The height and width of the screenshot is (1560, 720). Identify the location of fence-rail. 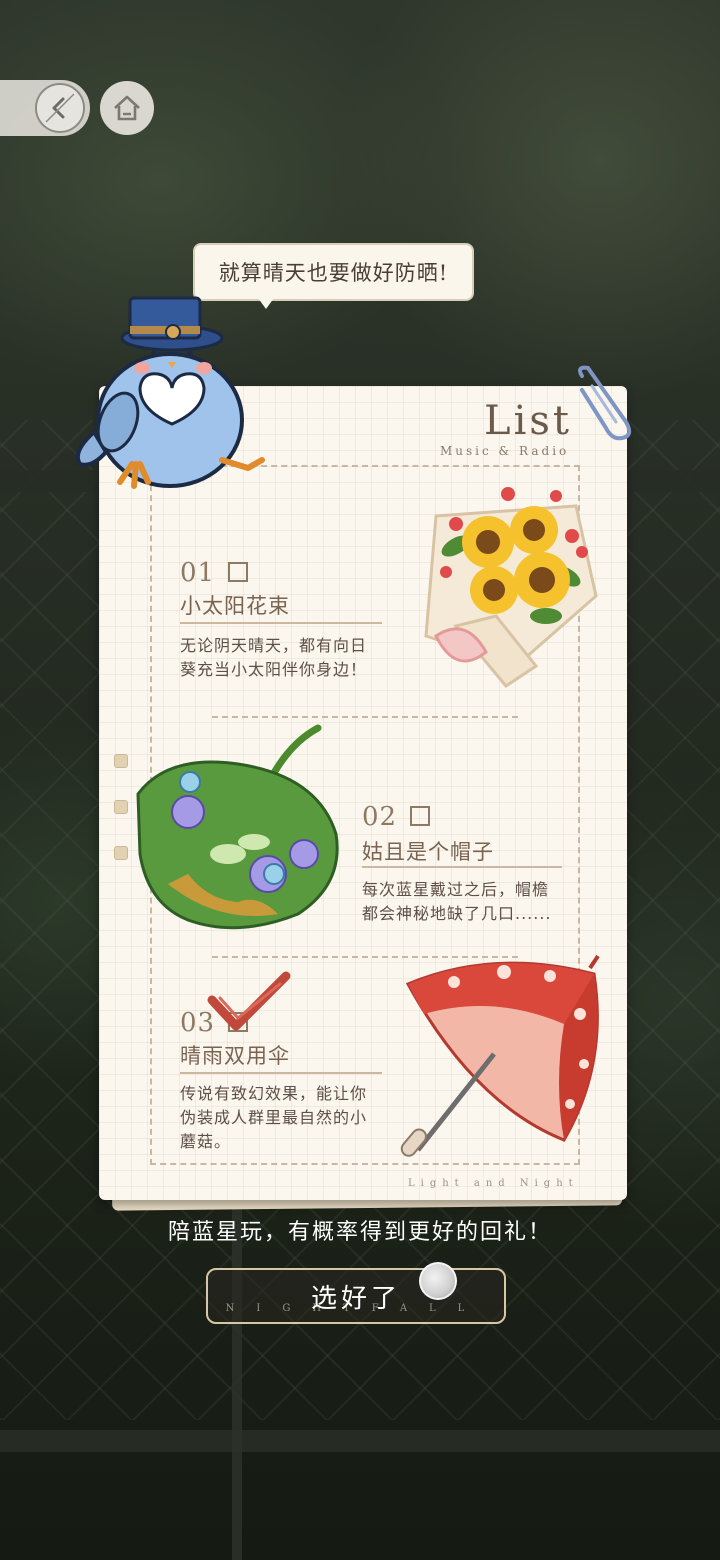
(360, 1441).